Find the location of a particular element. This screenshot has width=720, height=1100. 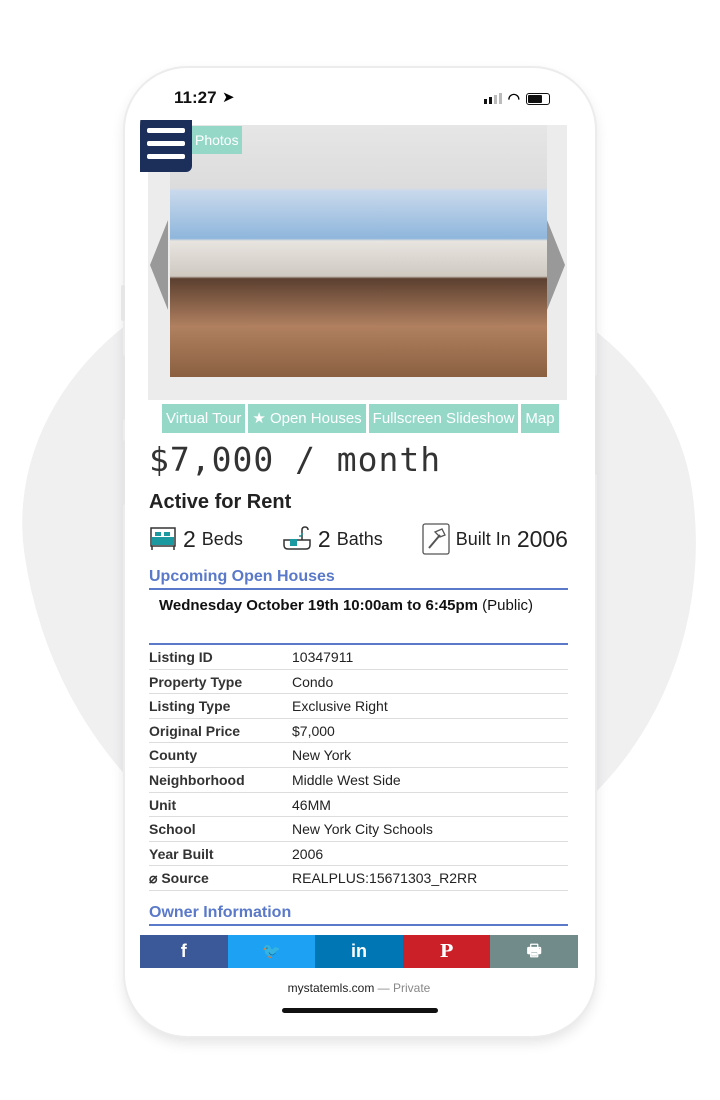

row-value: Middle West Side is located at coordinates (346, 779).